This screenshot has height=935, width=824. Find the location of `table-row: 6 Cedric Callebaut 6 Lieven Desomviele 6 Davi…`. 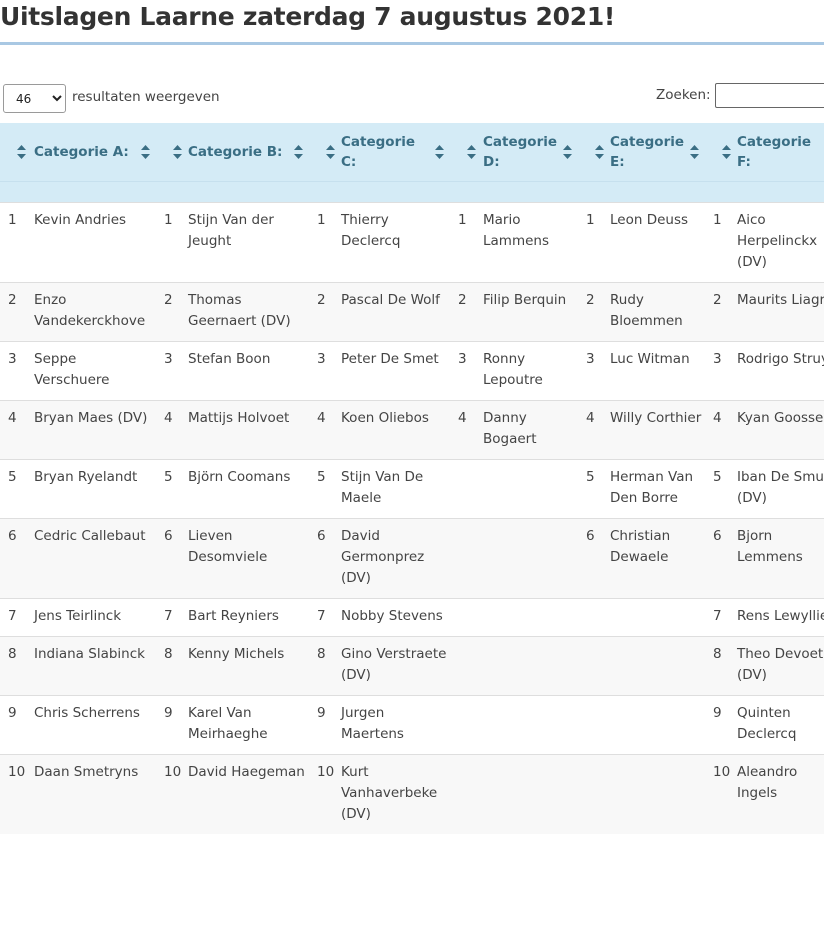

table-row: 6 Cedric Callebaut 6 Lieven Desomviele 6 Davi… is located at coordinates (412, 558).